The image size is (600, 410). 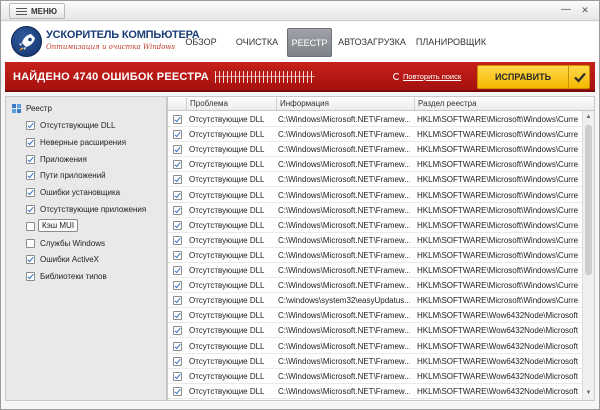 What do you see at coordinates (309, 42) in the screenshot?
I see `tab-registry: РЕЕСТР` at bounding box center [309, 42].